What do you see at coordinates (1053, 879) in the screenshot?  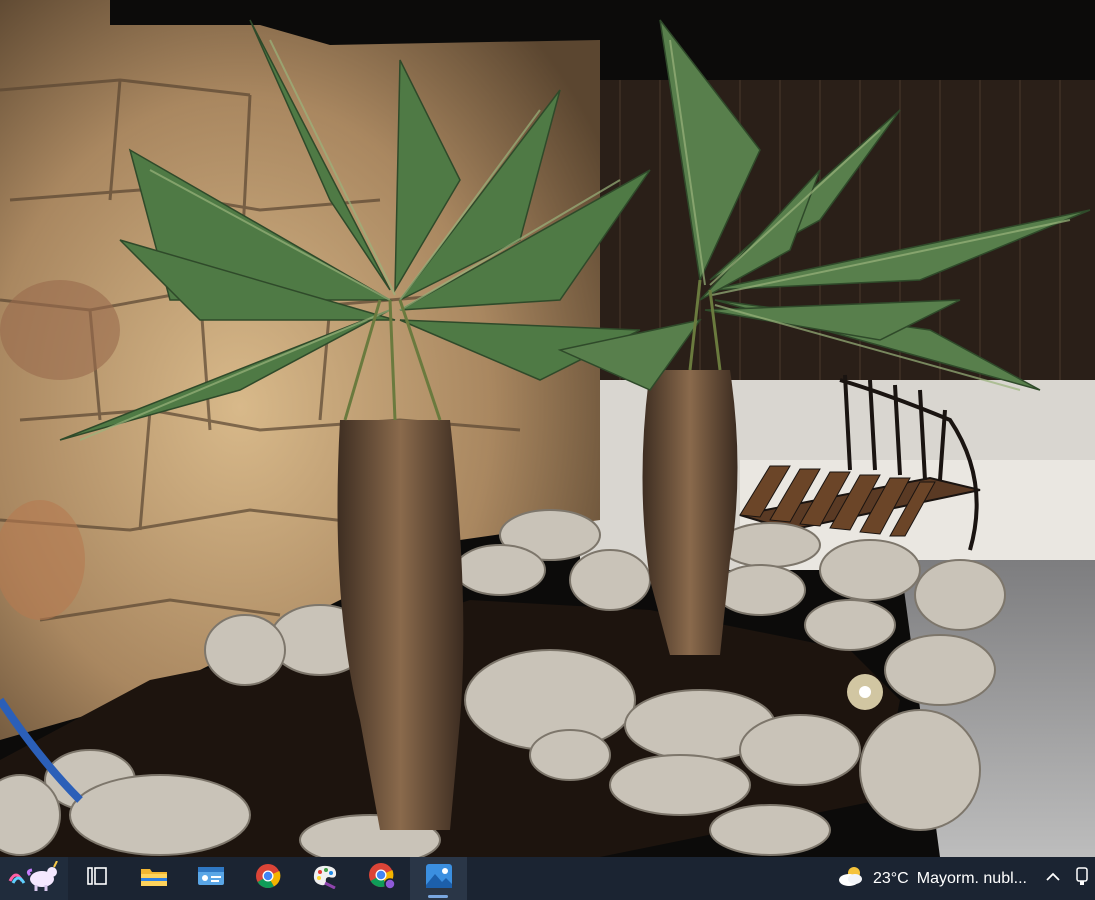 I see `chevron-up-icon` at bounding box center [1053, 879].